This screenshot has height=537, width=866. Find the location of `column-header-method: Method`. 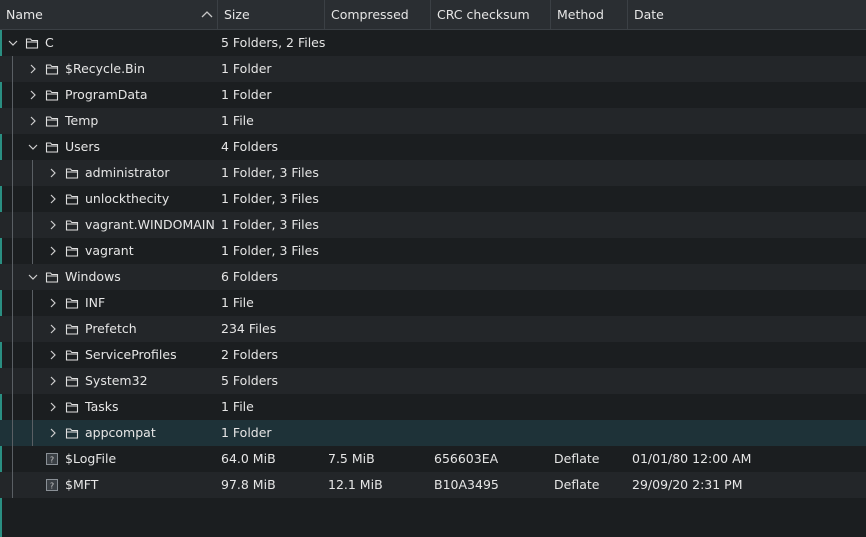

column-header-method: Method is located at coordinates (589, 15).